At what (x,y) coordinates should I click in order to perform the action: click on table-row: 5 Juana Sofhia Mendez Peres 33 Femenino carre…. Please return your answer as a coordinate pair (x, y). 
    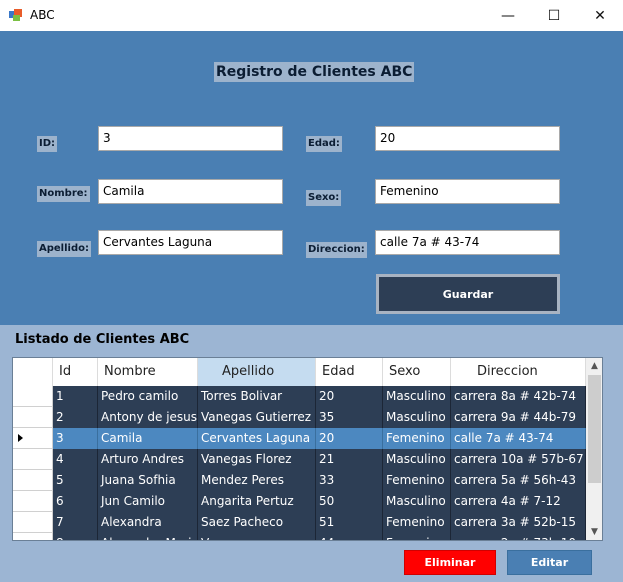
    Looking at the image, I should click on (319, 480).